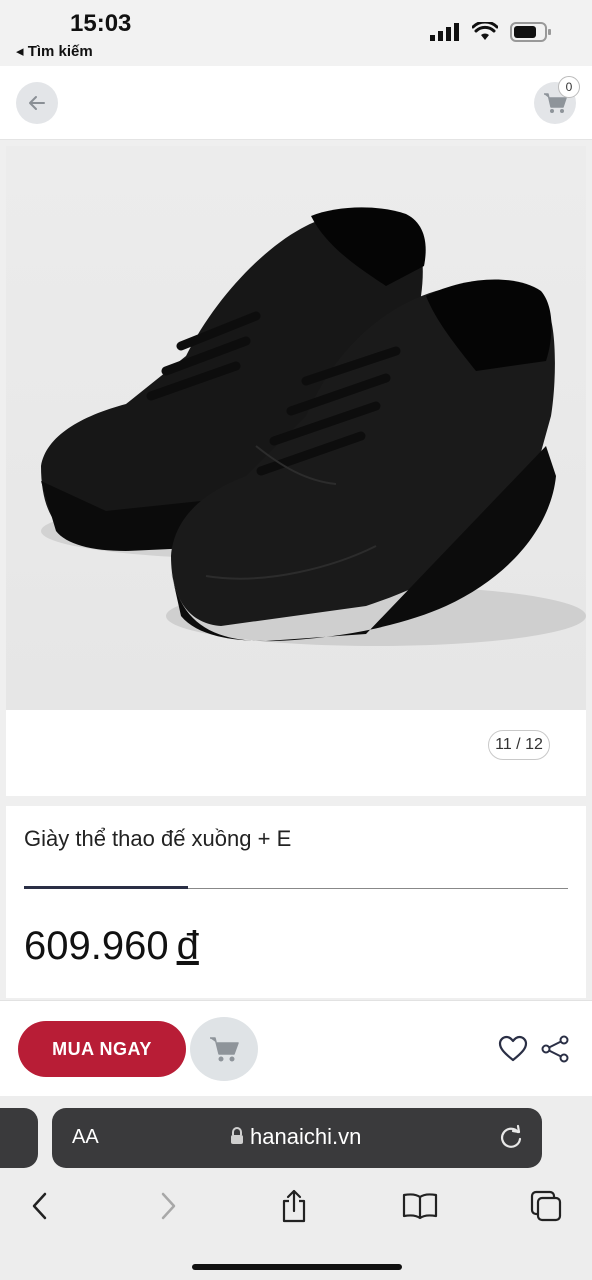  I want to click on bookmarks-icon, so click(420, 1206).